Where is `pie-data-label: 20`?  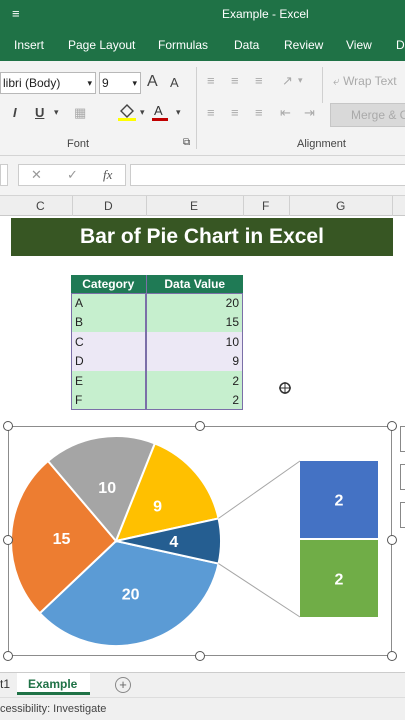
pie-data-label: 20 is located at coordinates (131, 595).